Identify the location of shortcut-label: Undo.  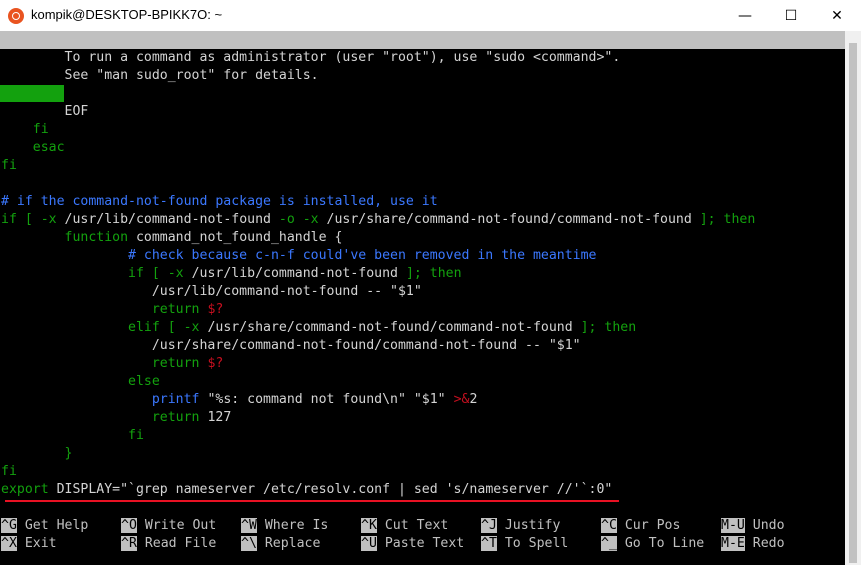
(764, 525).